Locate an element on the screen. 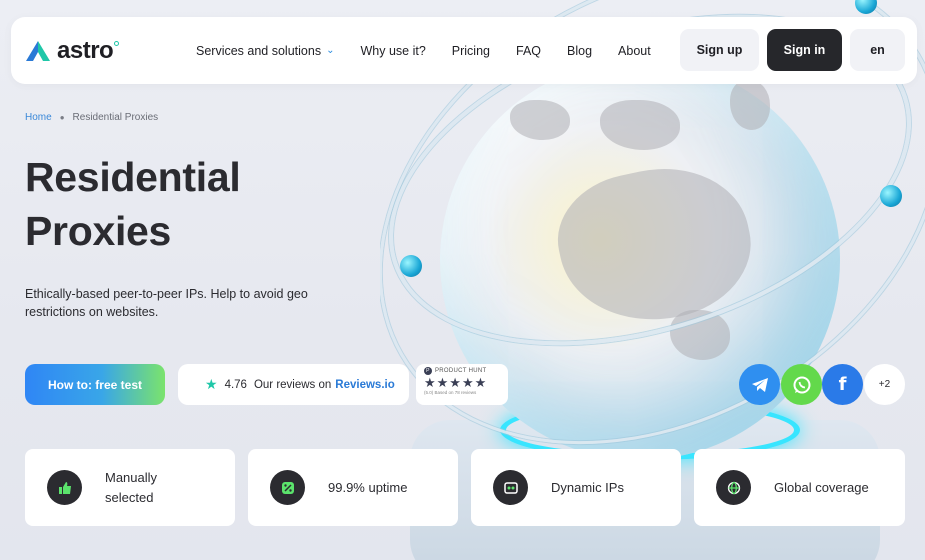  feature-card: Dynamic IPs is located at coordinates (576, 487).